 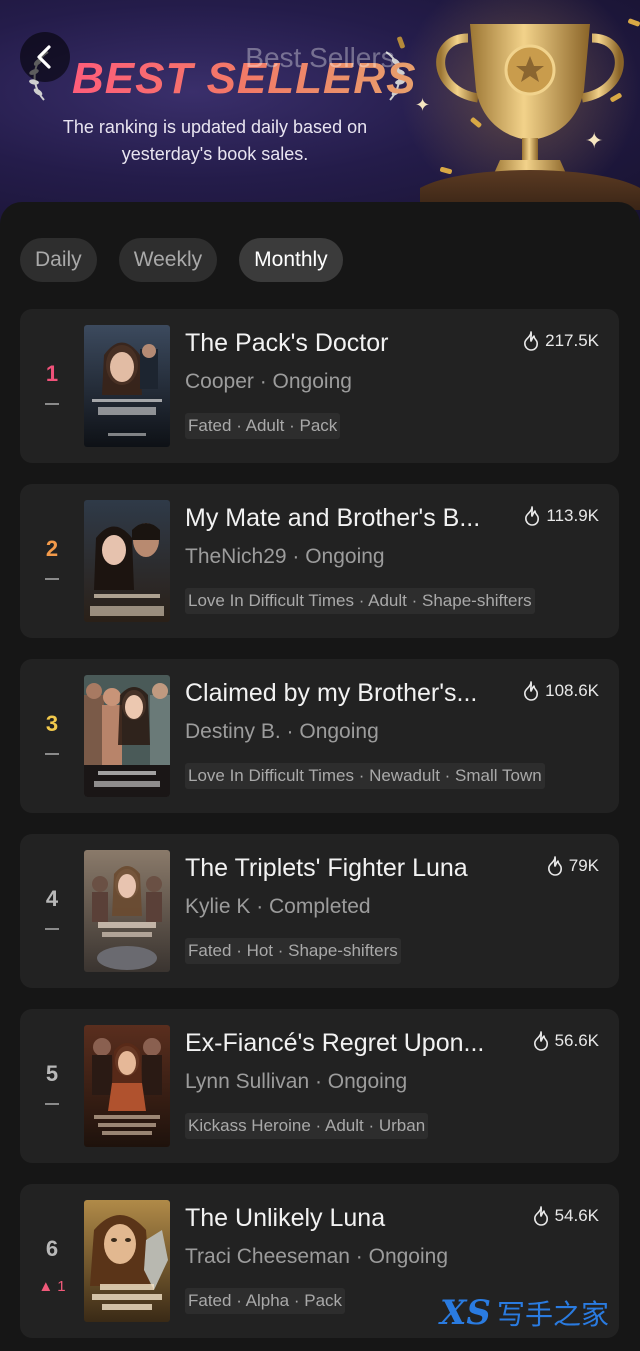 I want to click on book-author-status: Lynn Sullivan · Ongoing, so click(x=296, y=1081).